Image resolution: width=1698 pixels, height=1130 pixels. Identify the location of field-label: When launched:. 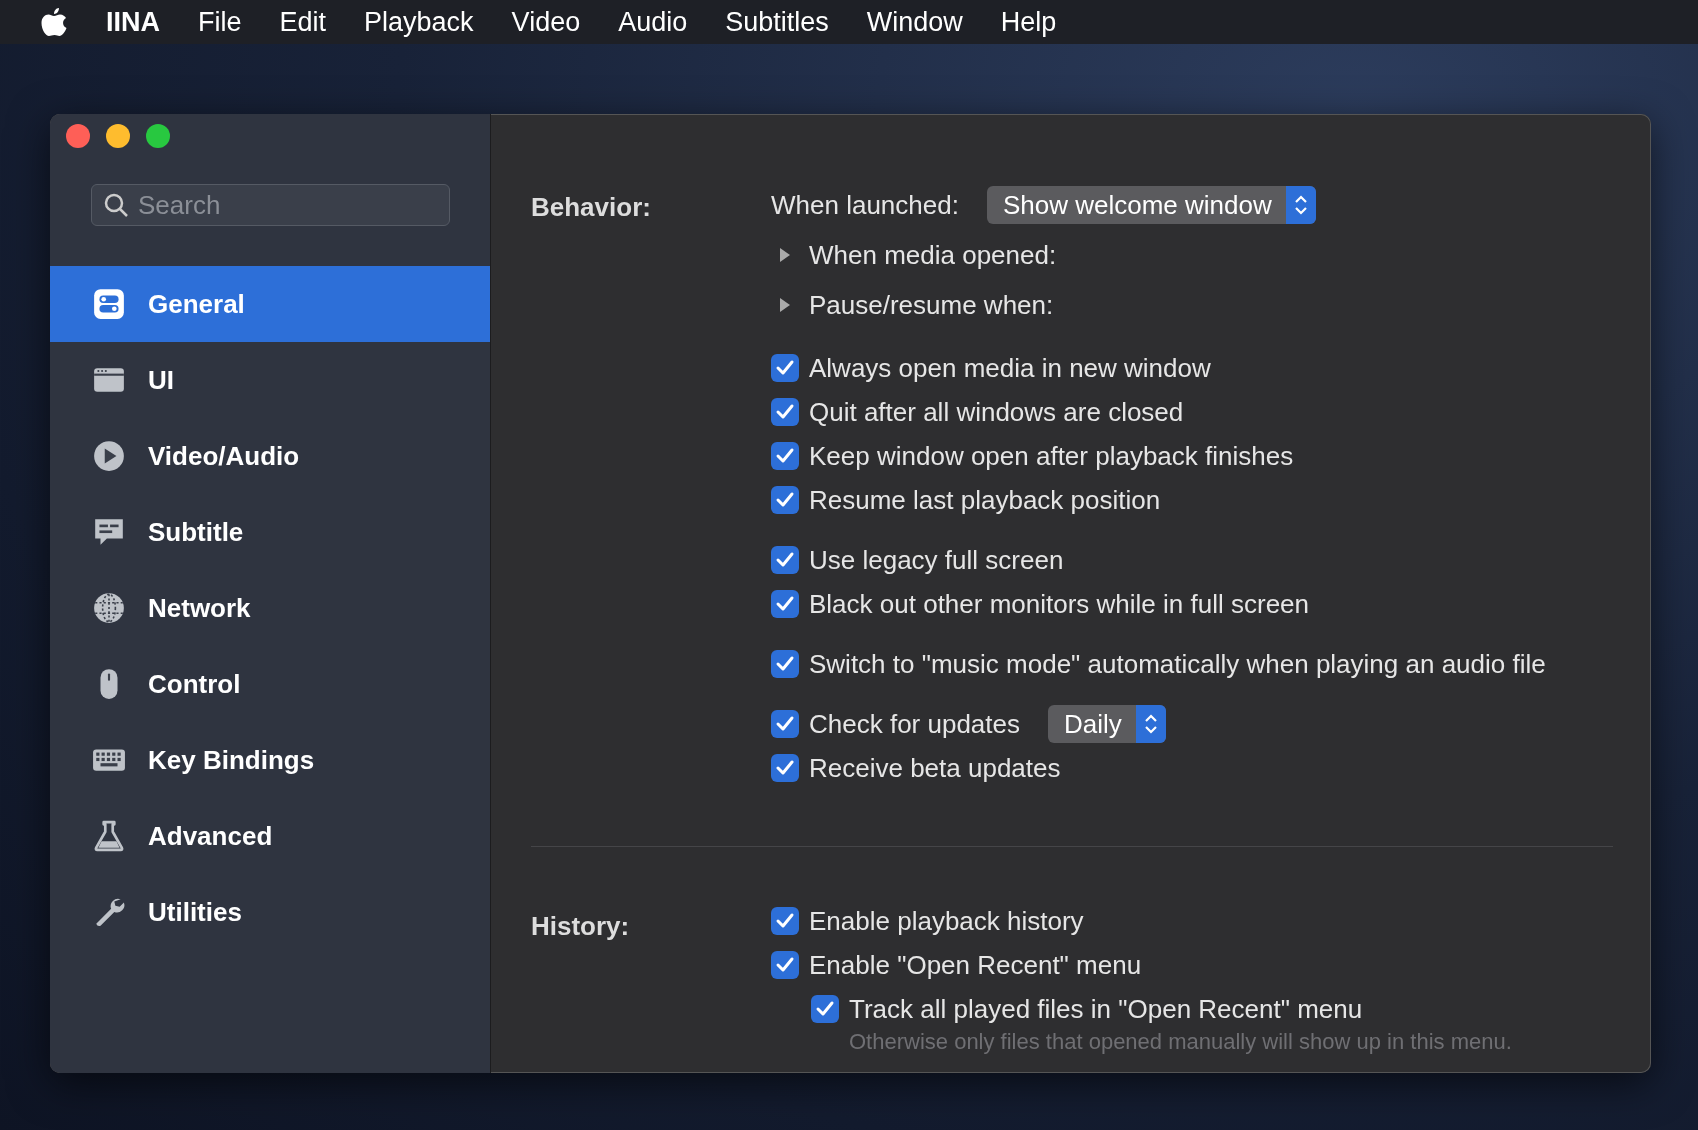
(865, 205).